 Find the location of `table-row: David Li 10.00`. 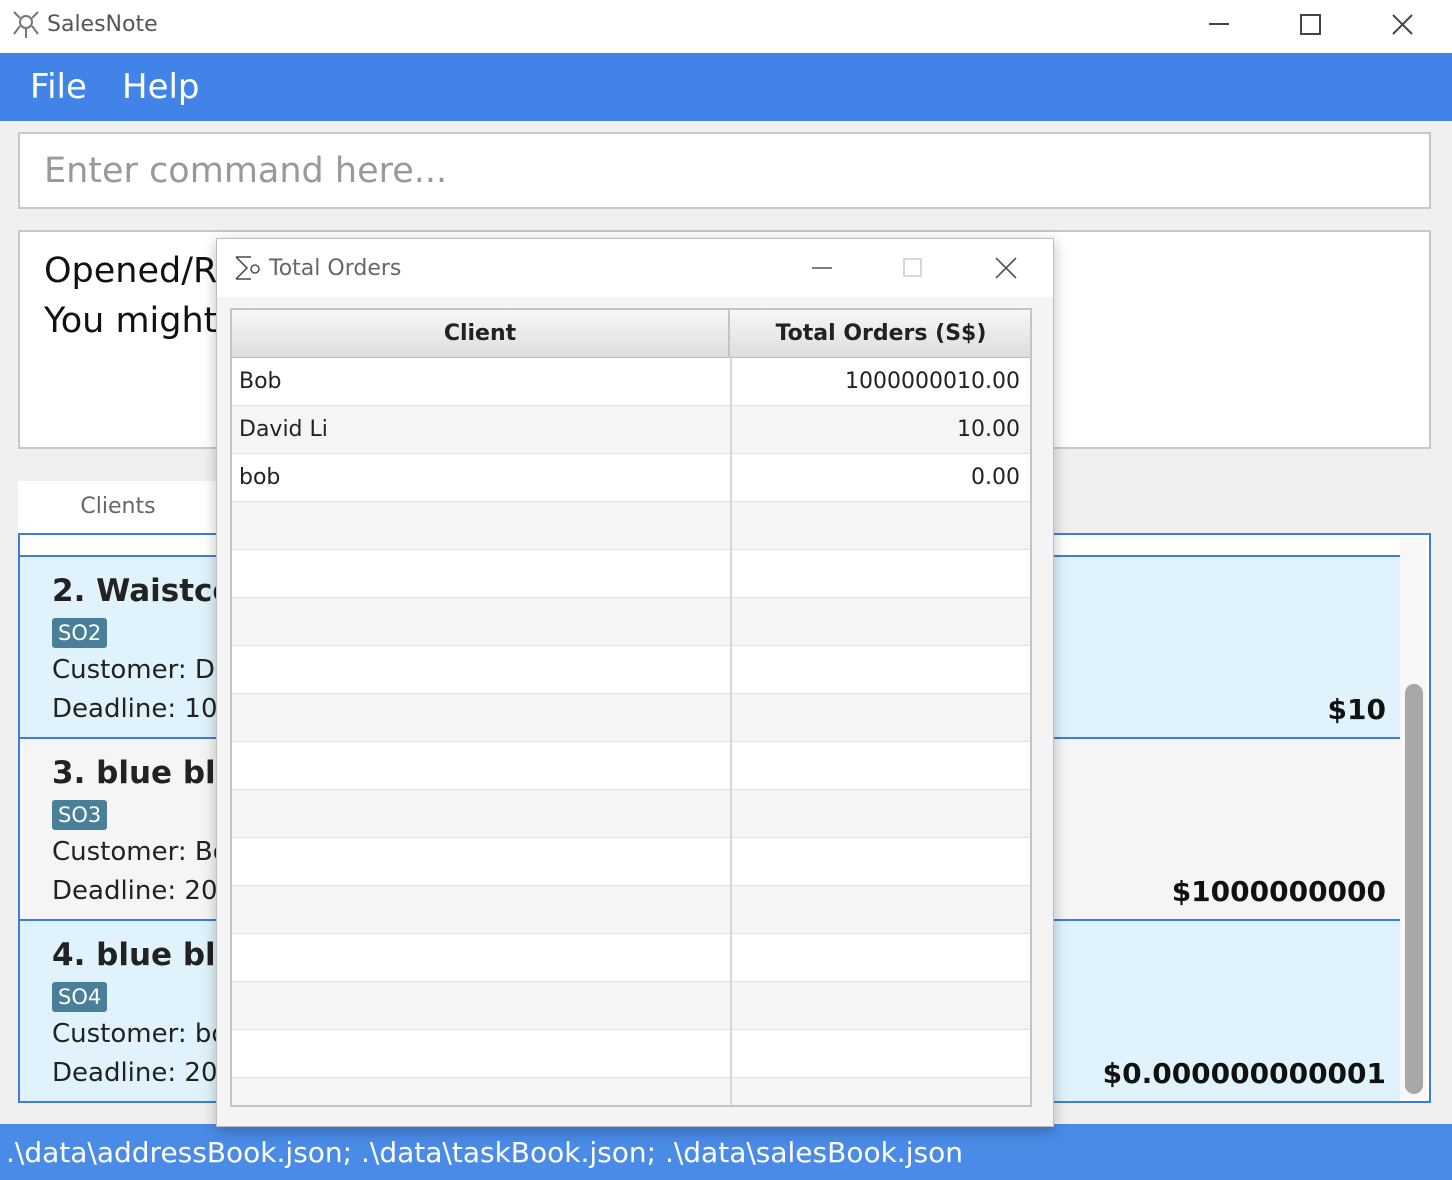

table-row: David Li 10.00 is located at coordinates (631, 430).